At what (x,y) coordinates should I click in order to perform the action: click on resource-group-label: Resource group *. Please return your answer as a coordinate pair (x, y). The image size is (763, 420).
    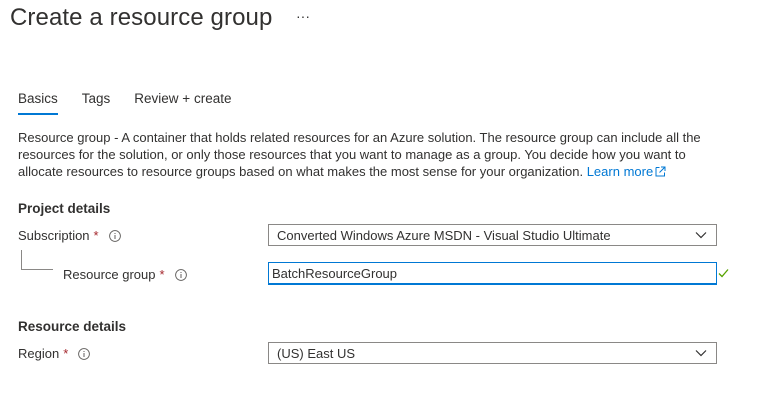
    Looking at the image, I should click on (125, 274).